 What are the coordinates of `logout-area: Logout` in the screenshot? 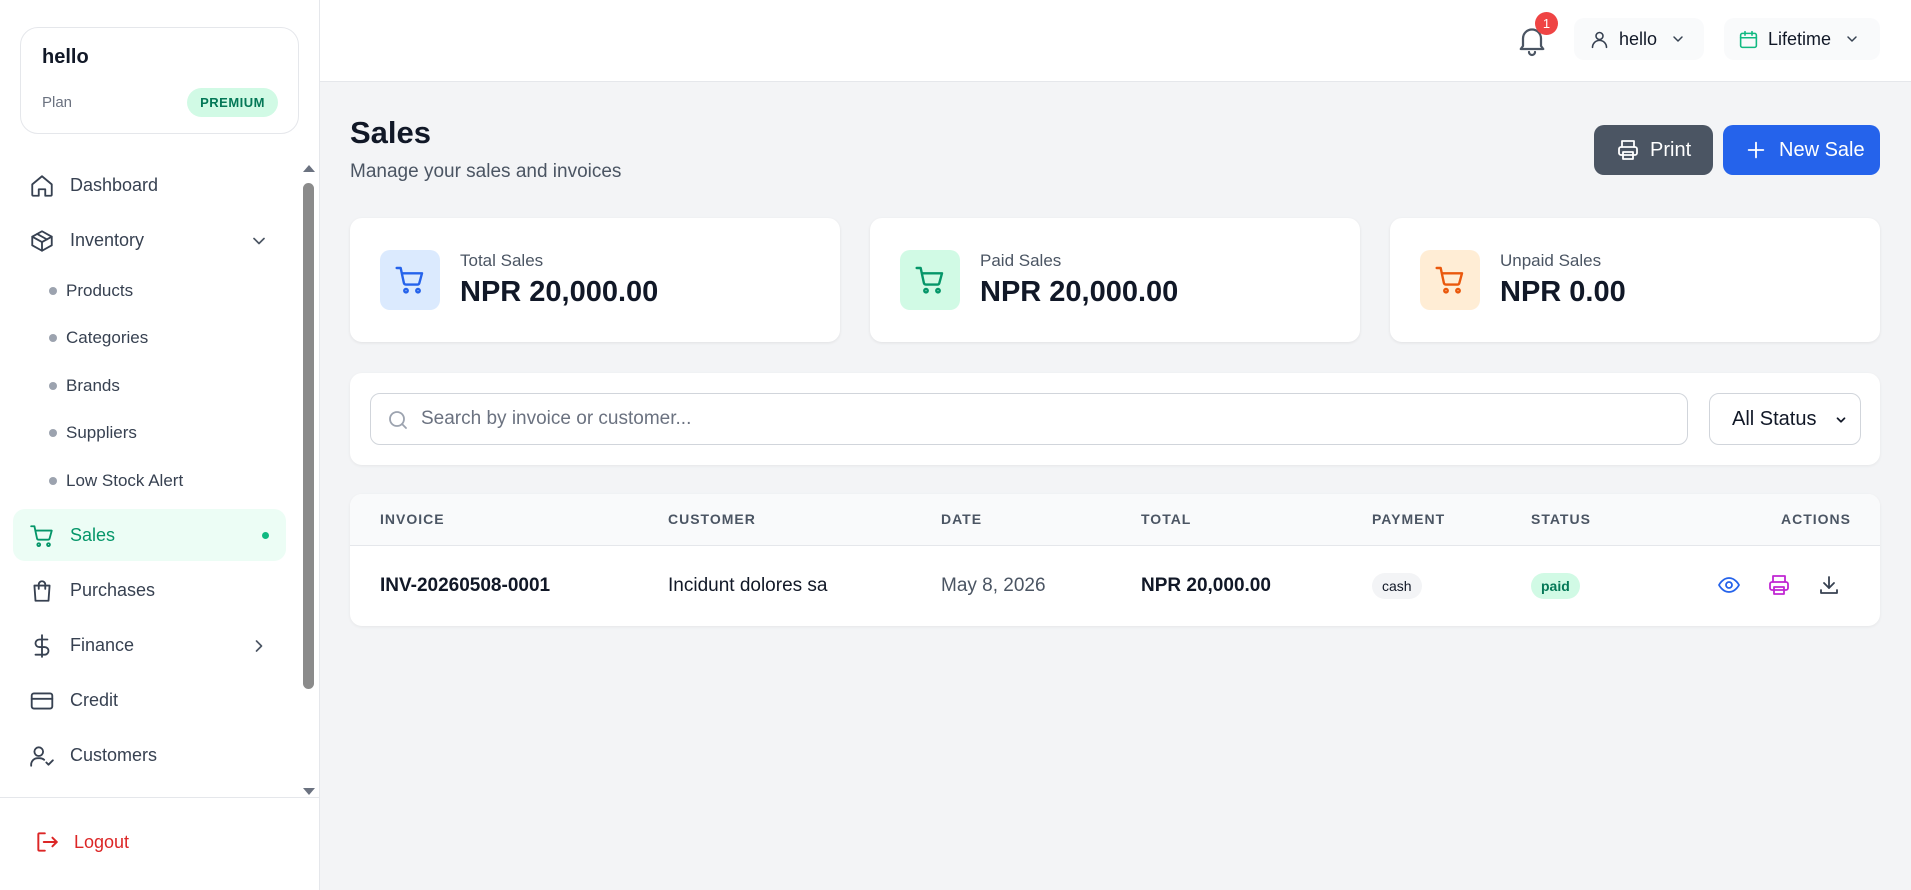 It's located at (160, 843).